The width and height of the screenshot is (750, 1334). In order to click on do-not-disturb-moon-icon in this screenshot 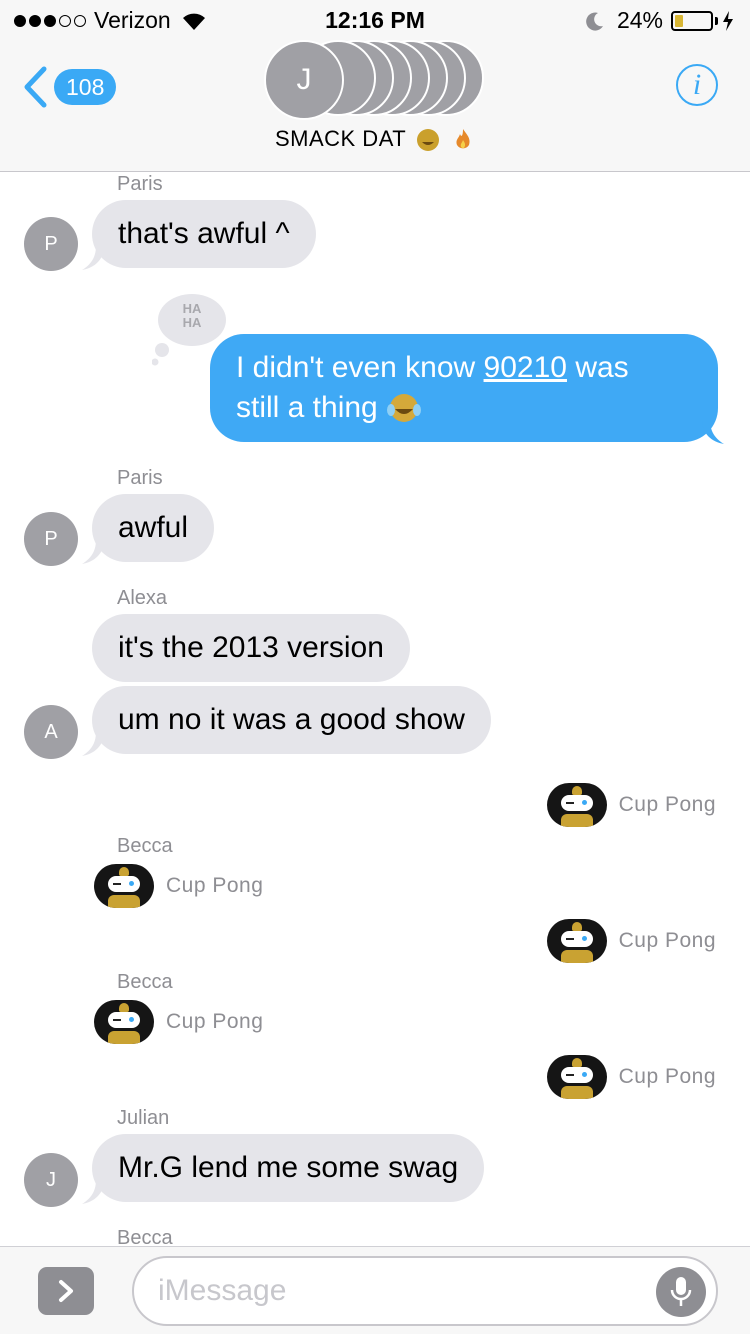, I will do `click(594, 21)`.